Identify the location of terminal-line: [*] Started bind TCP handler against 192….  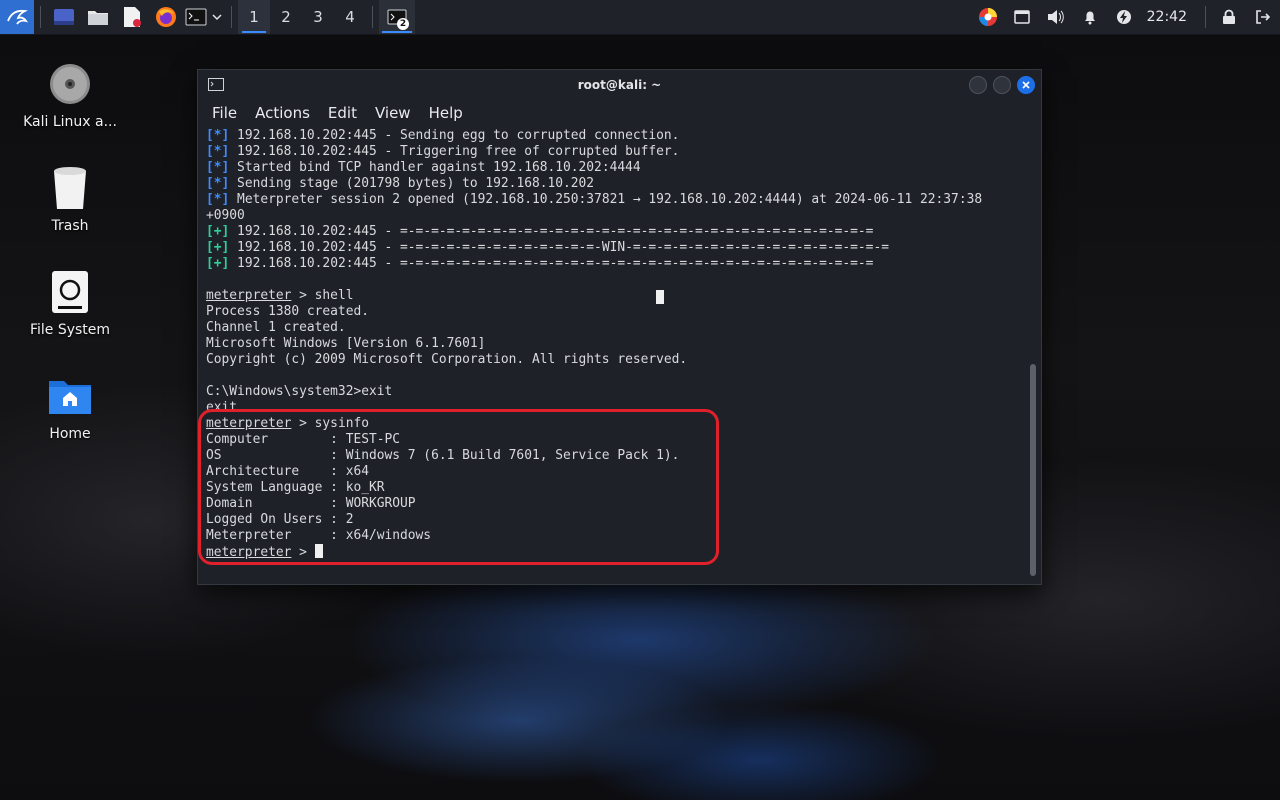
(616, 168).